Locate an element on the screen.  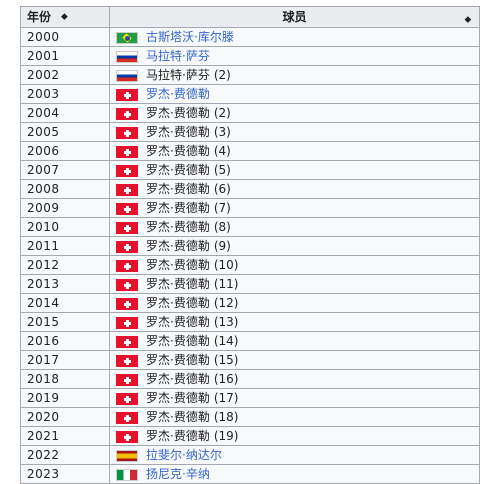
player-cell: 罗杰·费德勒 (10) is located at coordinates (294, 265).